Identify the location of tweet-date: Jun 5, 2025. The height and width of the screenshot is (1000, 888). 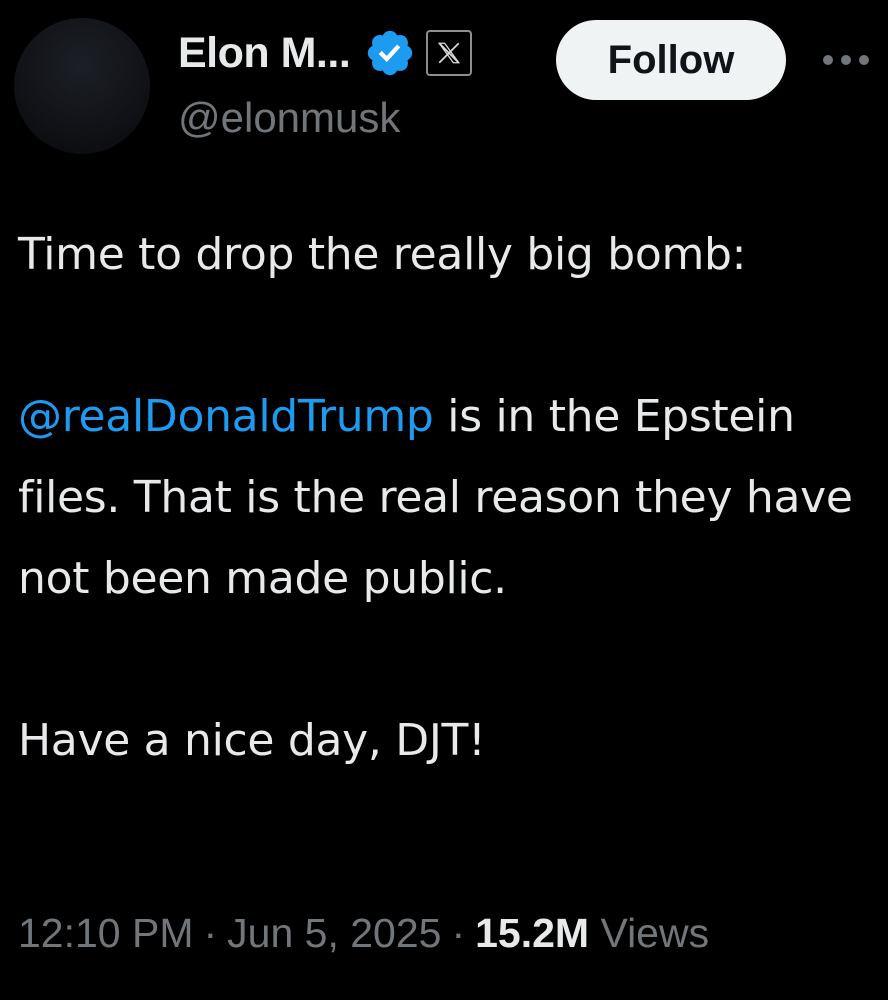
(334, 933).